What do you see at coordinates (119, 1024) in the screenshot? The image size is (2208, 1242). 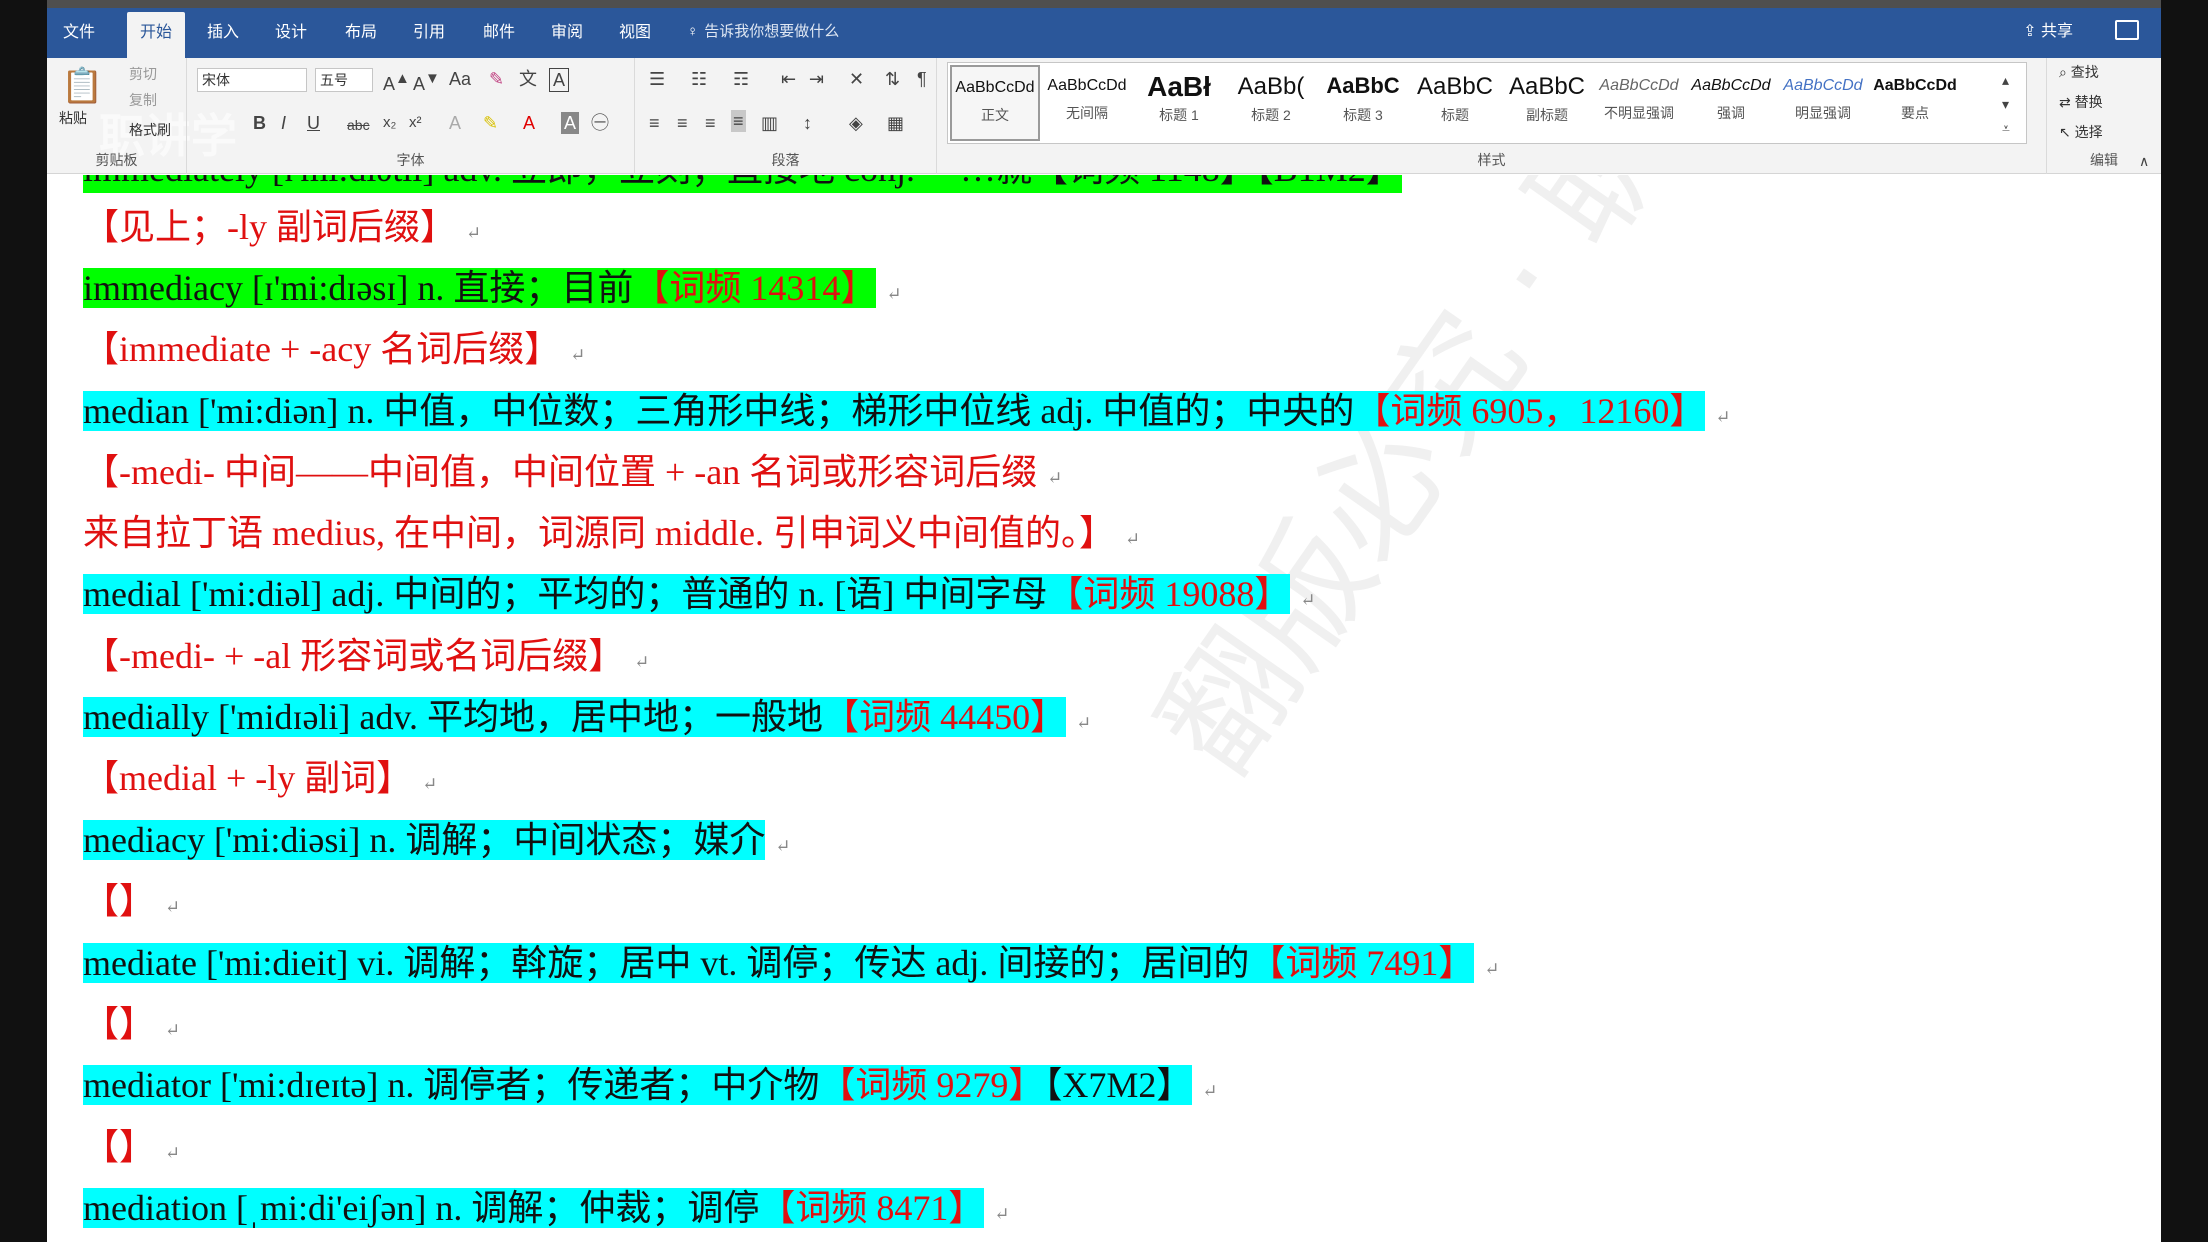 I see `line-text: 【】` at bounding box center [119, 1024].